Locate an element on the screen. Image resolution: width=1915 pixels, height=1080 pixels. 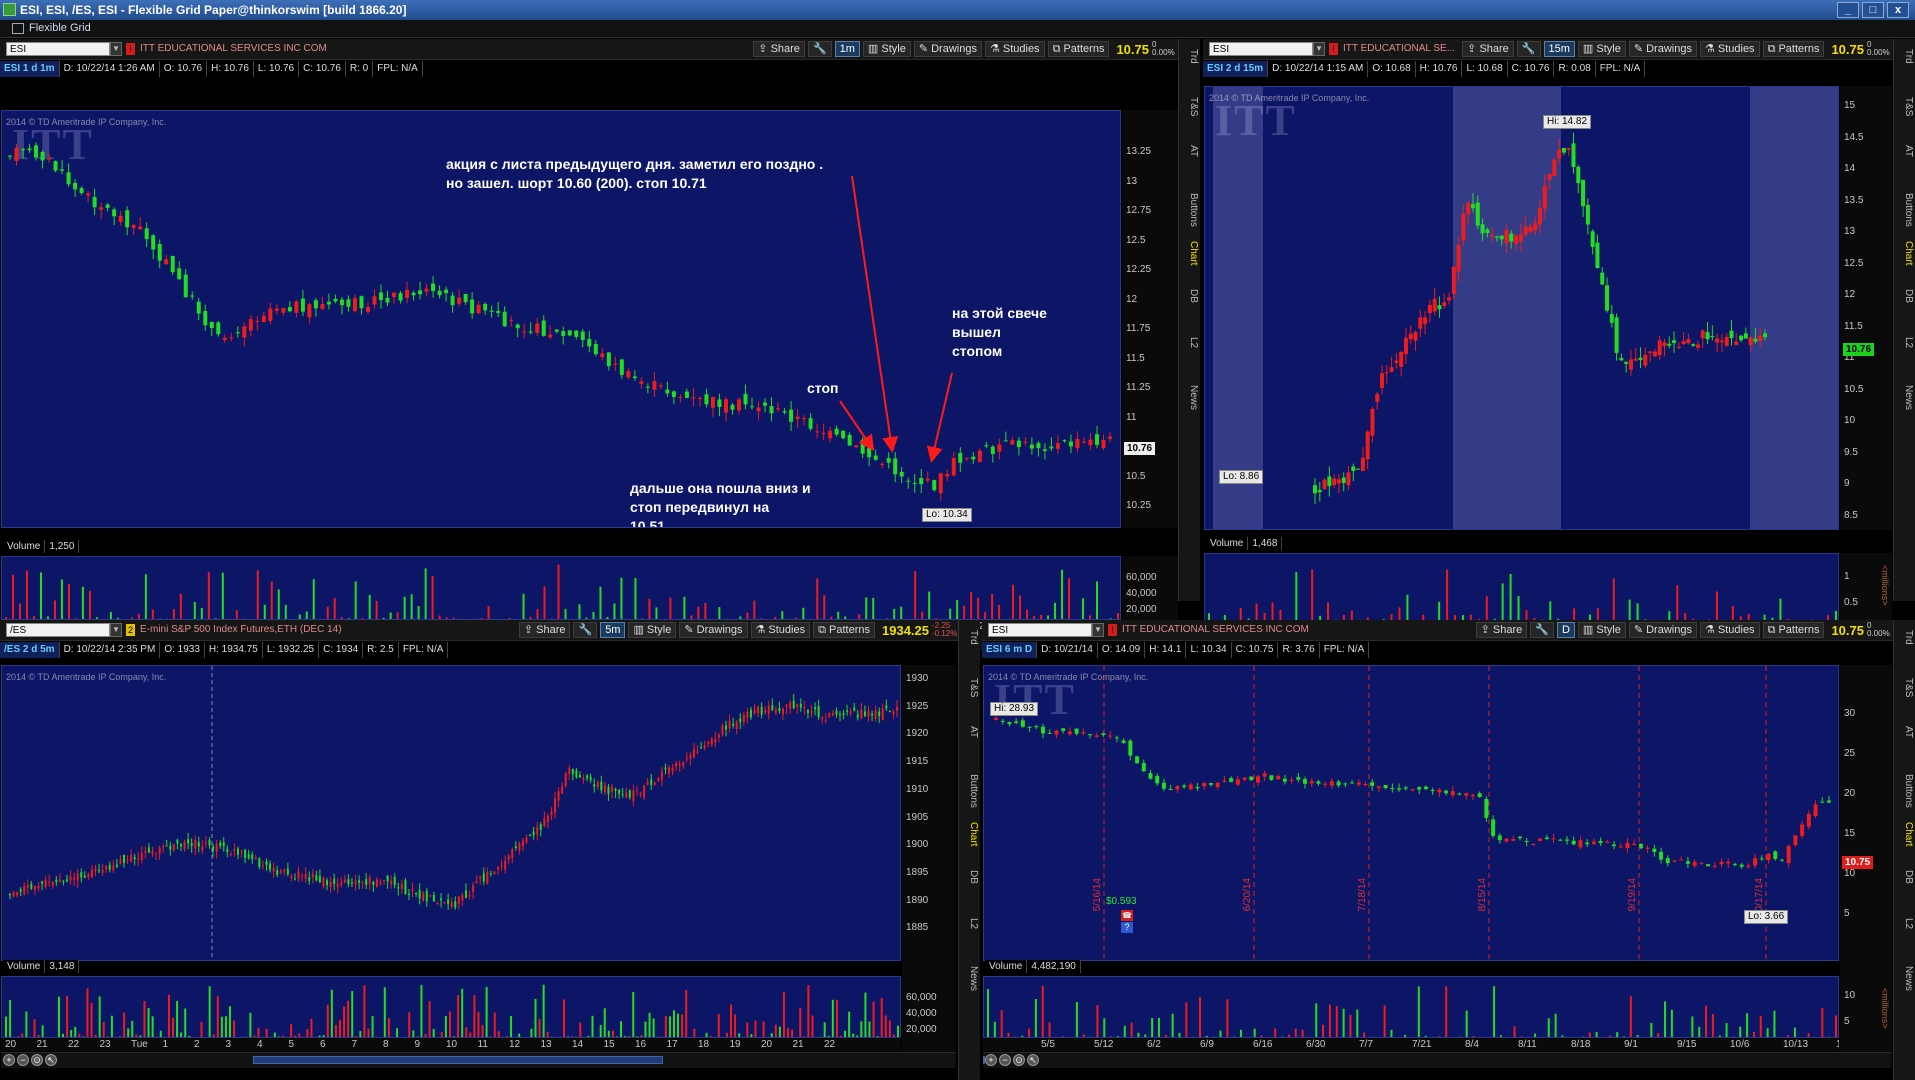
price-chart-area: 2014 © TD Ameritrade IP Company, Inc. is located at coordinates (451, 813).